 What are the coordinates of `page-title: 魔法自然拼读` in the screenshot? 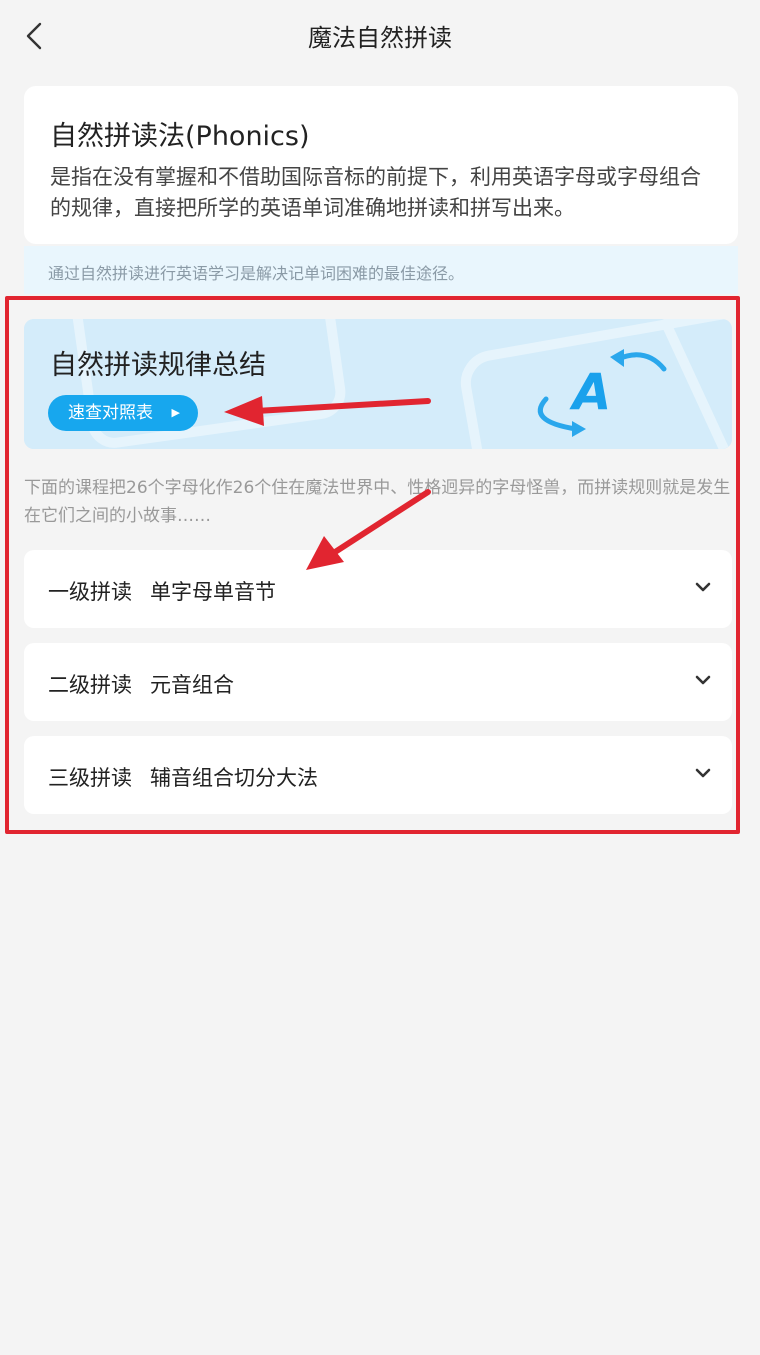 It's located at (380, 38).